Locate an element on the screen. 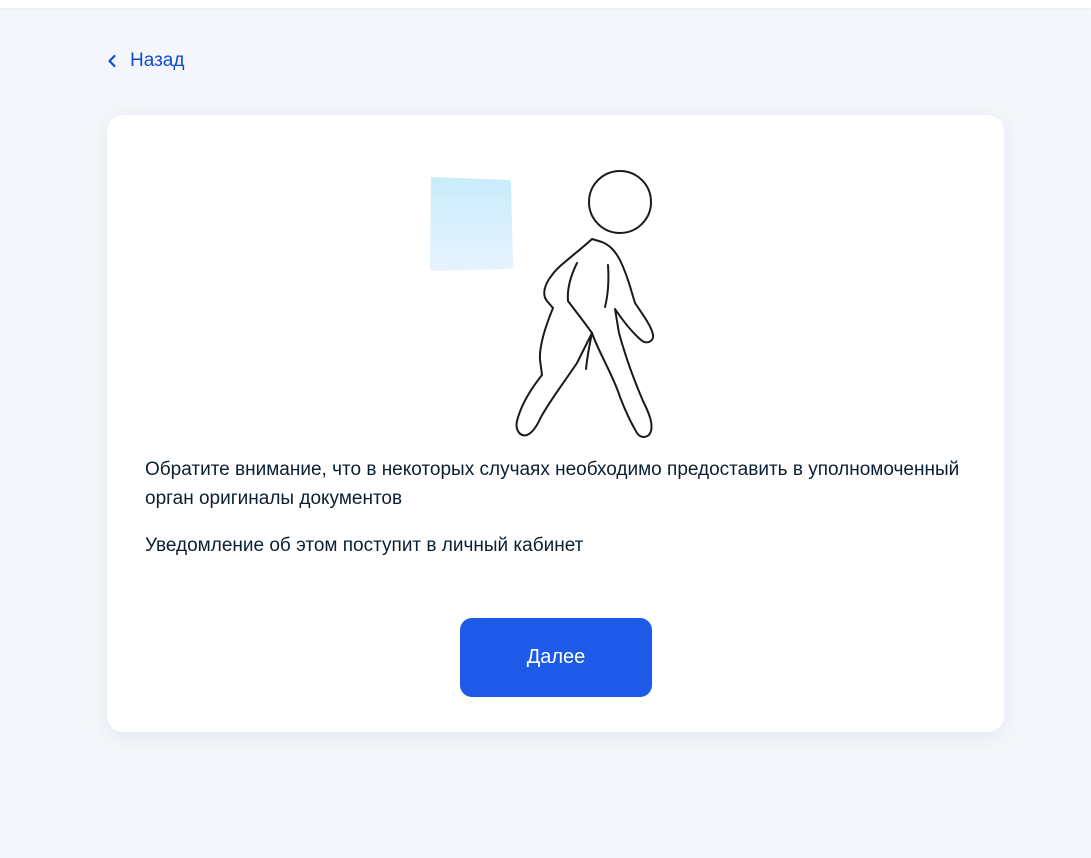 Image resolution: width=1091 pixels, height=858 pixels. back-link: Назад is located at coordinates (145, 61).